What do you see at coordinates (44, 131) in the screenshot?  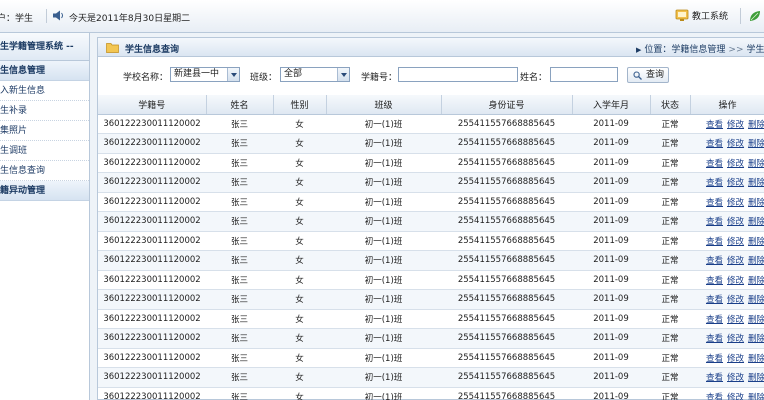 I see `sidebar-item-photos: 采集照片` at bounding box center [44, 131].